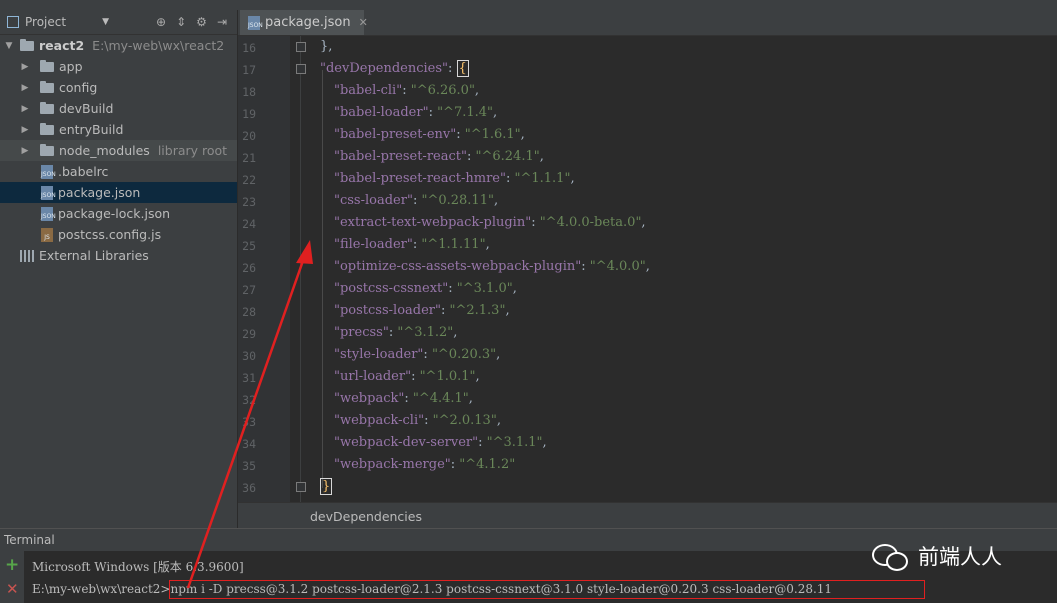 The image size is (1057, 603). What do you see at coordinates (647, 515) in the screenshot?
I see `breadcrumb: devDependencies` at bounding box center [647, 515].